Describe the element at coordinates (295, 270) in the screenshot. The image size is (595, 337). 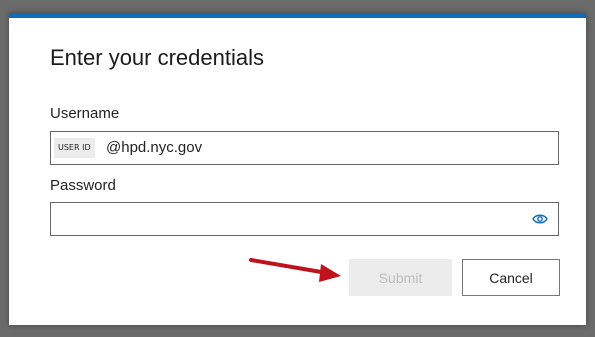
I see `red-arrow-annotation-icon` at that location.